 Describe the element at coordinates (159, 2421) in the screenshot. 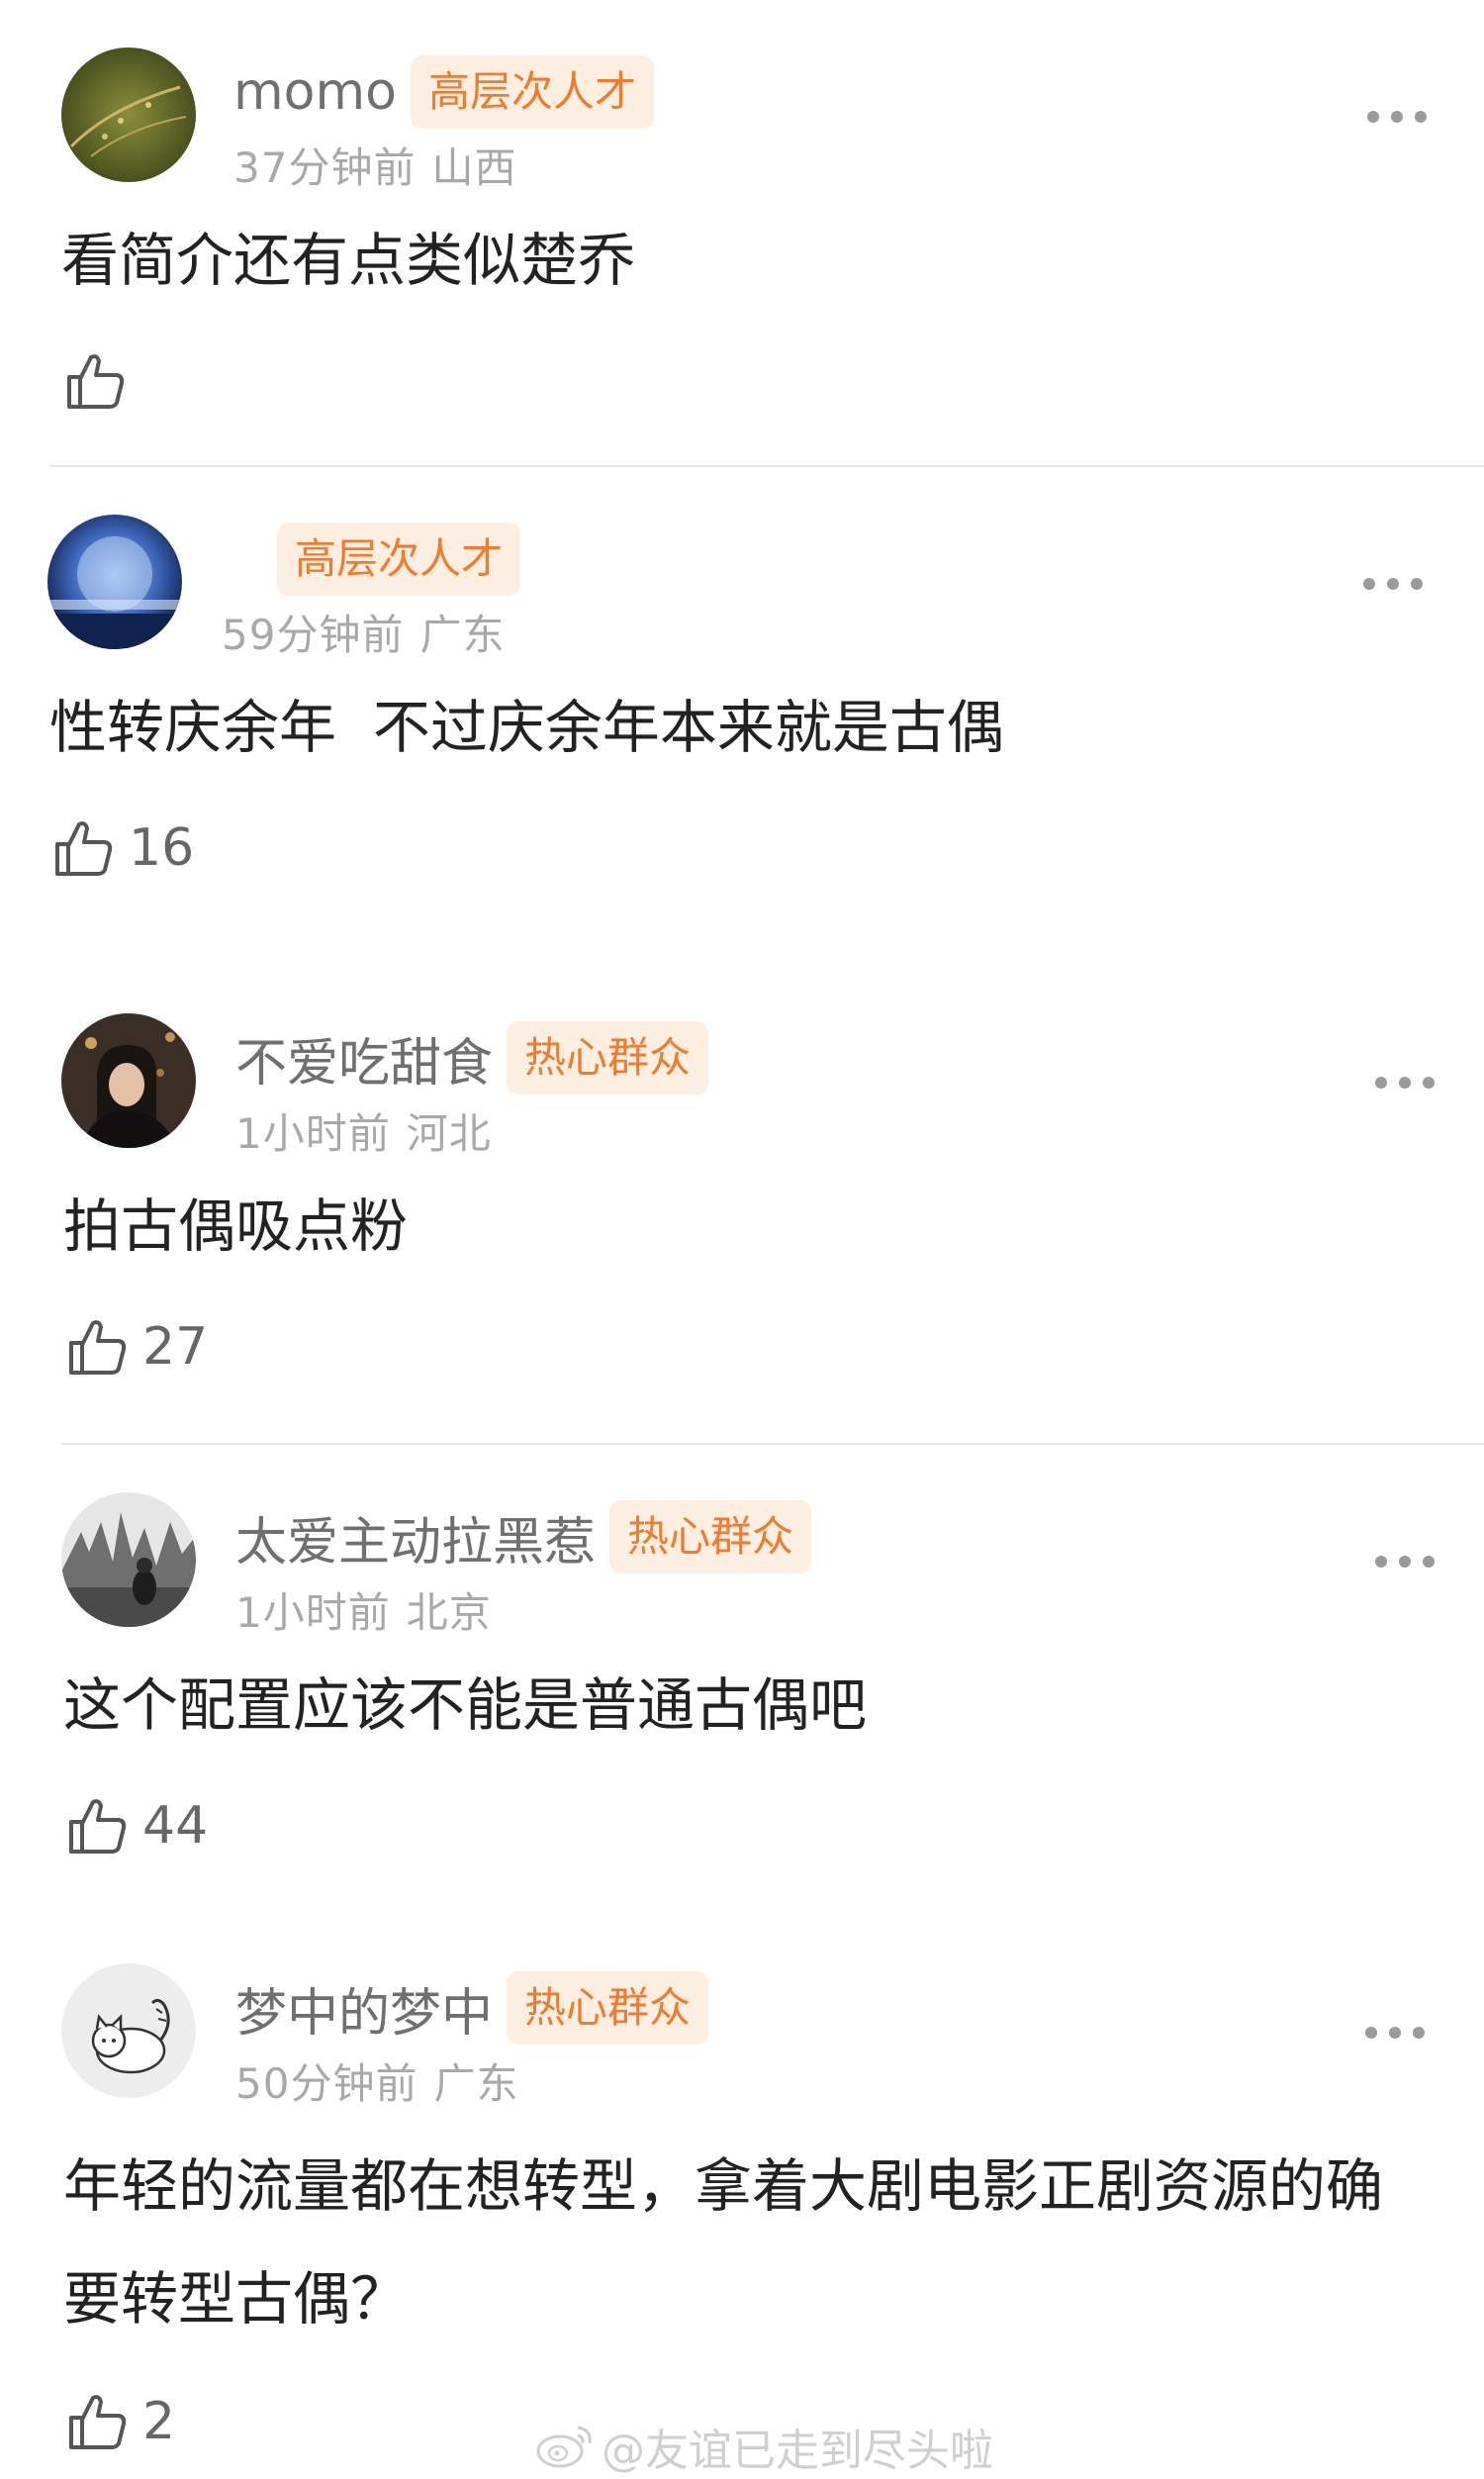

I see `like-count: 2` at that location.